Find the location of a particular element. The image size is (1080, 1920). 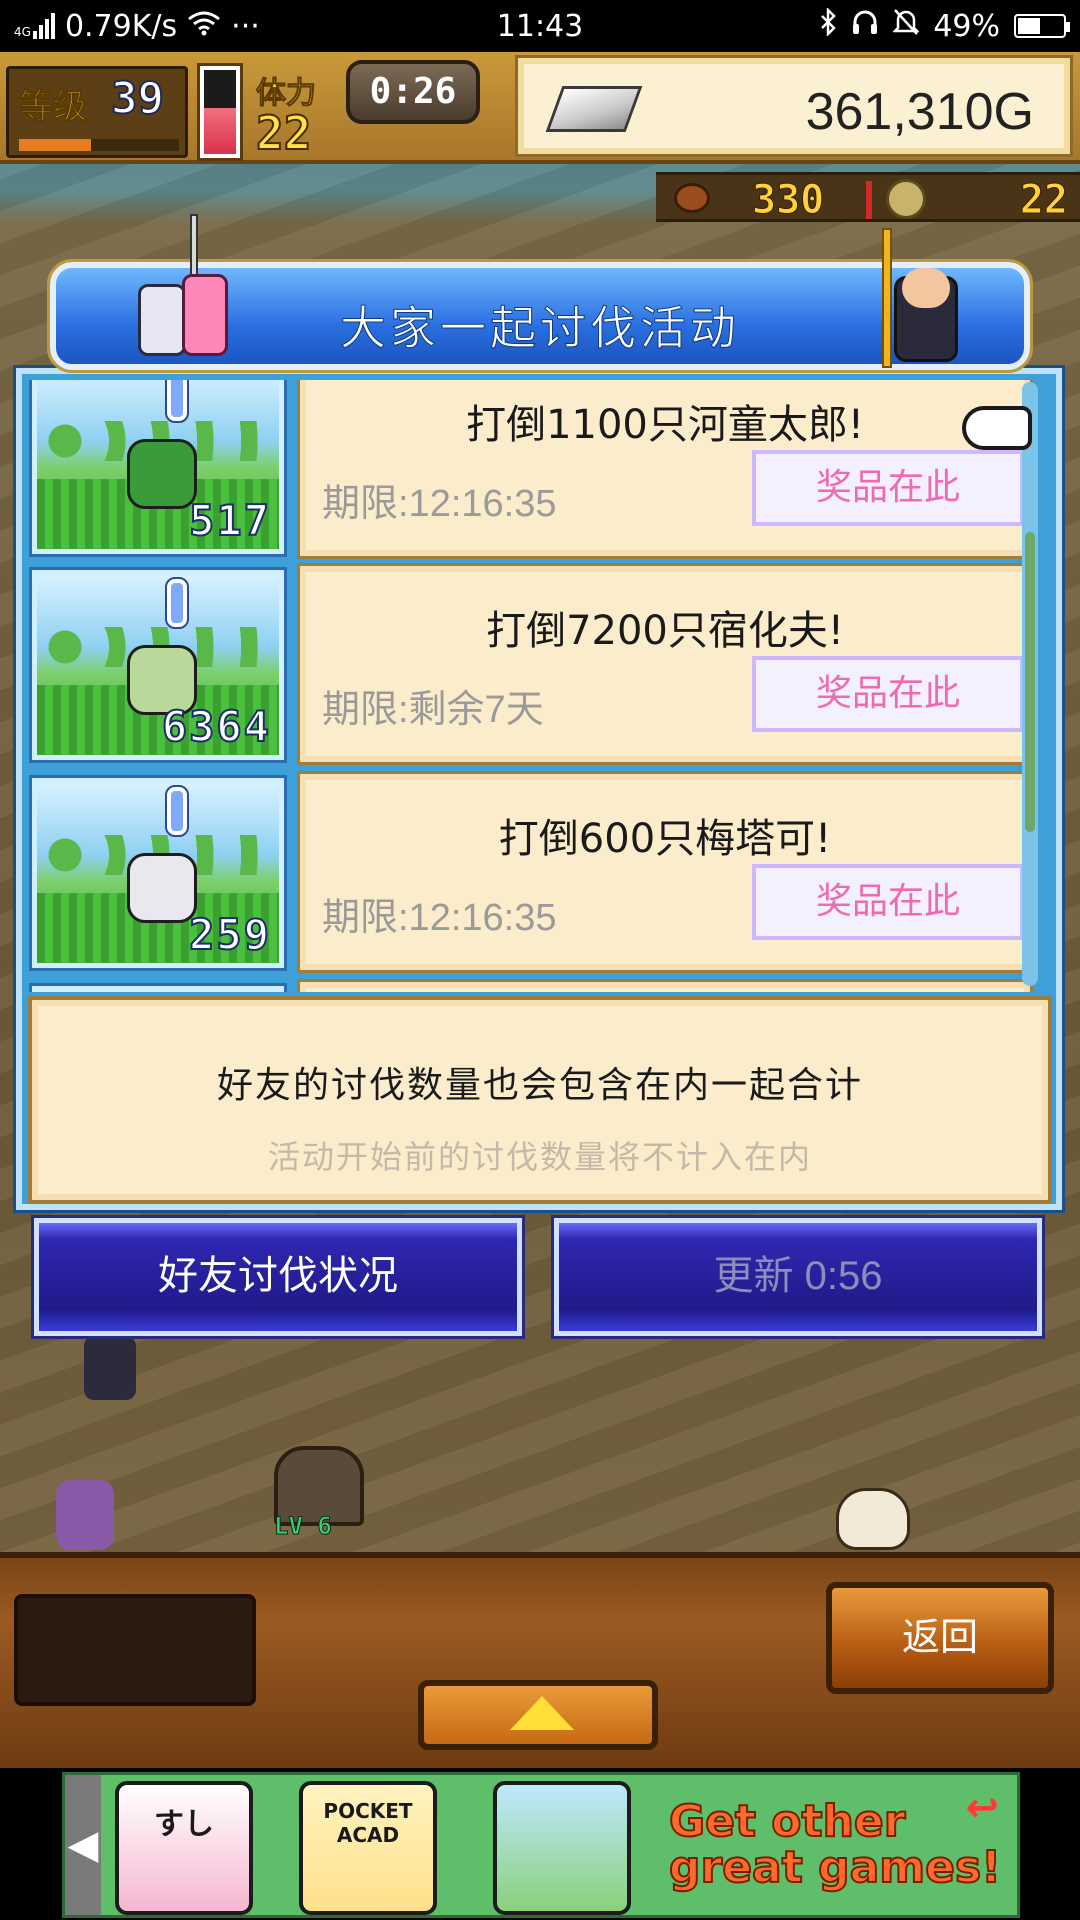

network-type: 4G is located at coordinates (22, 32).